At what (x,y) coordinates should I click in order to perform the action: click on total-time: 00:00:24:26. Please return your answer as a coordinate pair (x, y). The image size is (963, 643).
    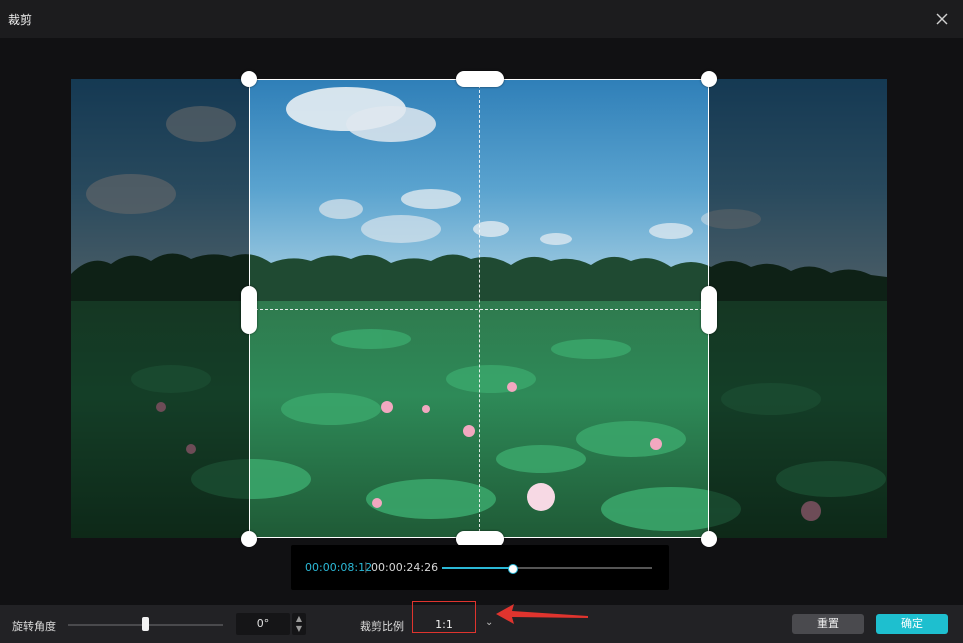
    Looking at the image, I should click on (405, 567).